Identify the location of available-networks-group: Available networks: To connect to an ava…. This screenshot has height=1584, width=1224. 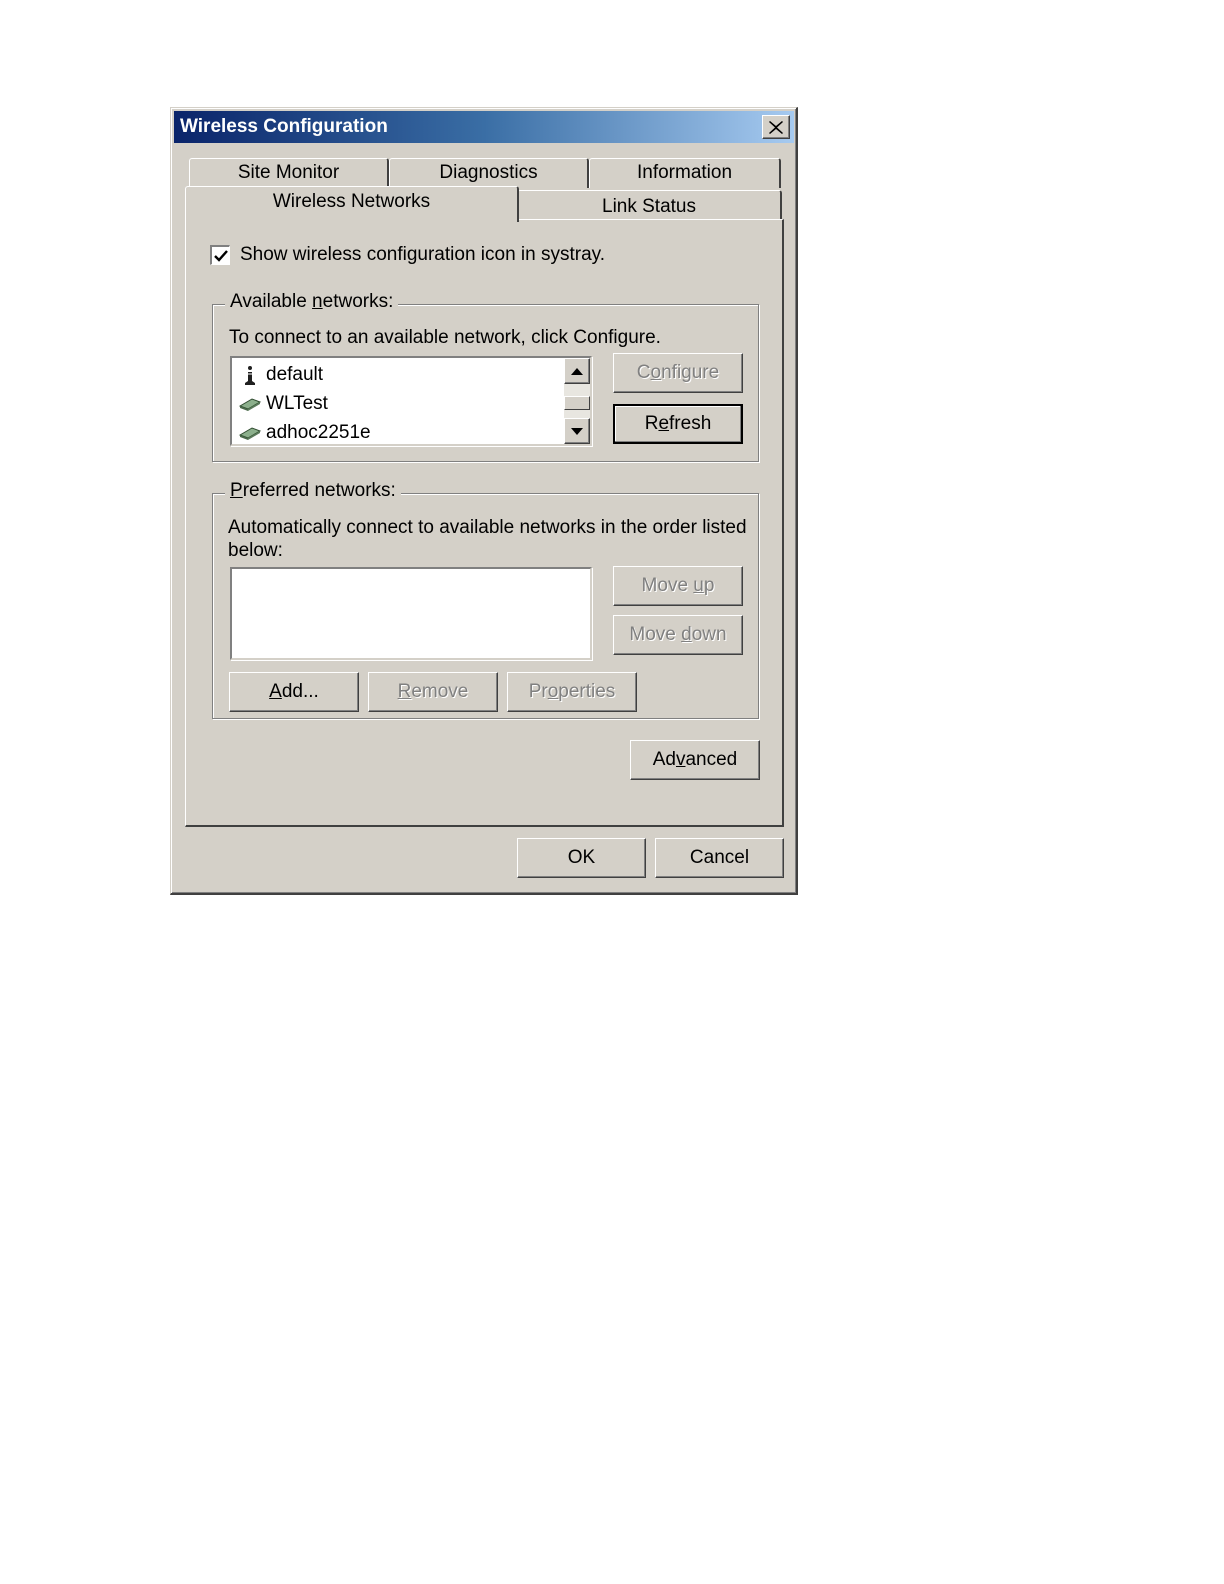
(485, 376).